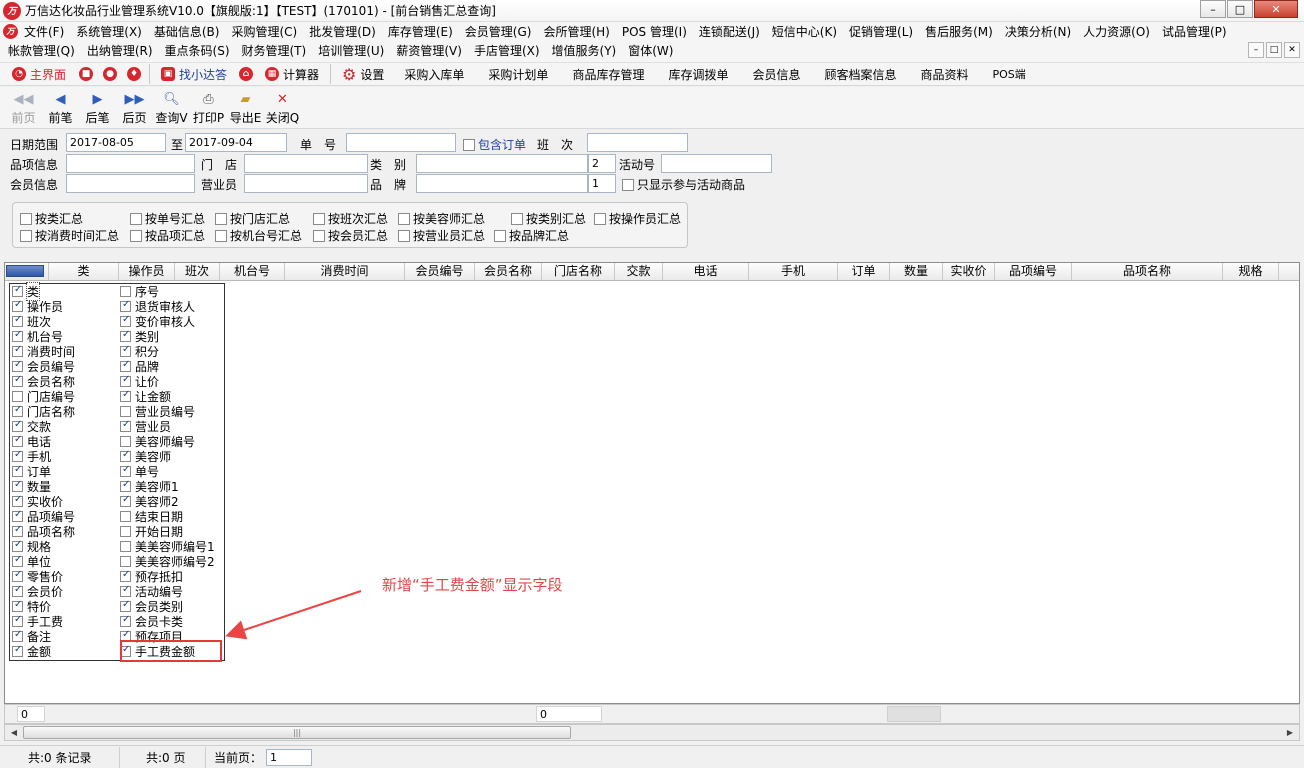 The width and height of the screenshot is (1304, 768). What do you see at coordinates (683, 184) in the screenshot?
I see `only-activity-checkbox: 只显示参与活动商品` at bounding box center [683, 184].